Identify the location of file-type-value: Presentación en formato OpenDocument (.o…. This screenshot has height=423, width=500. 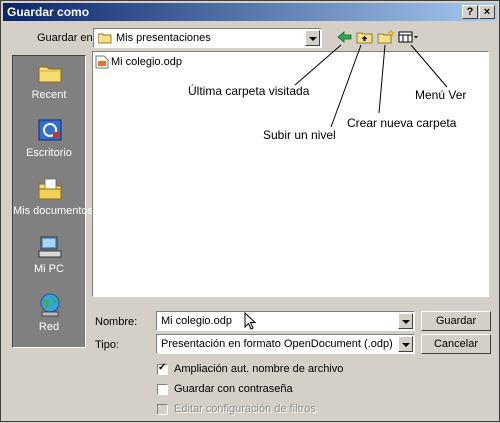
(277, 344).